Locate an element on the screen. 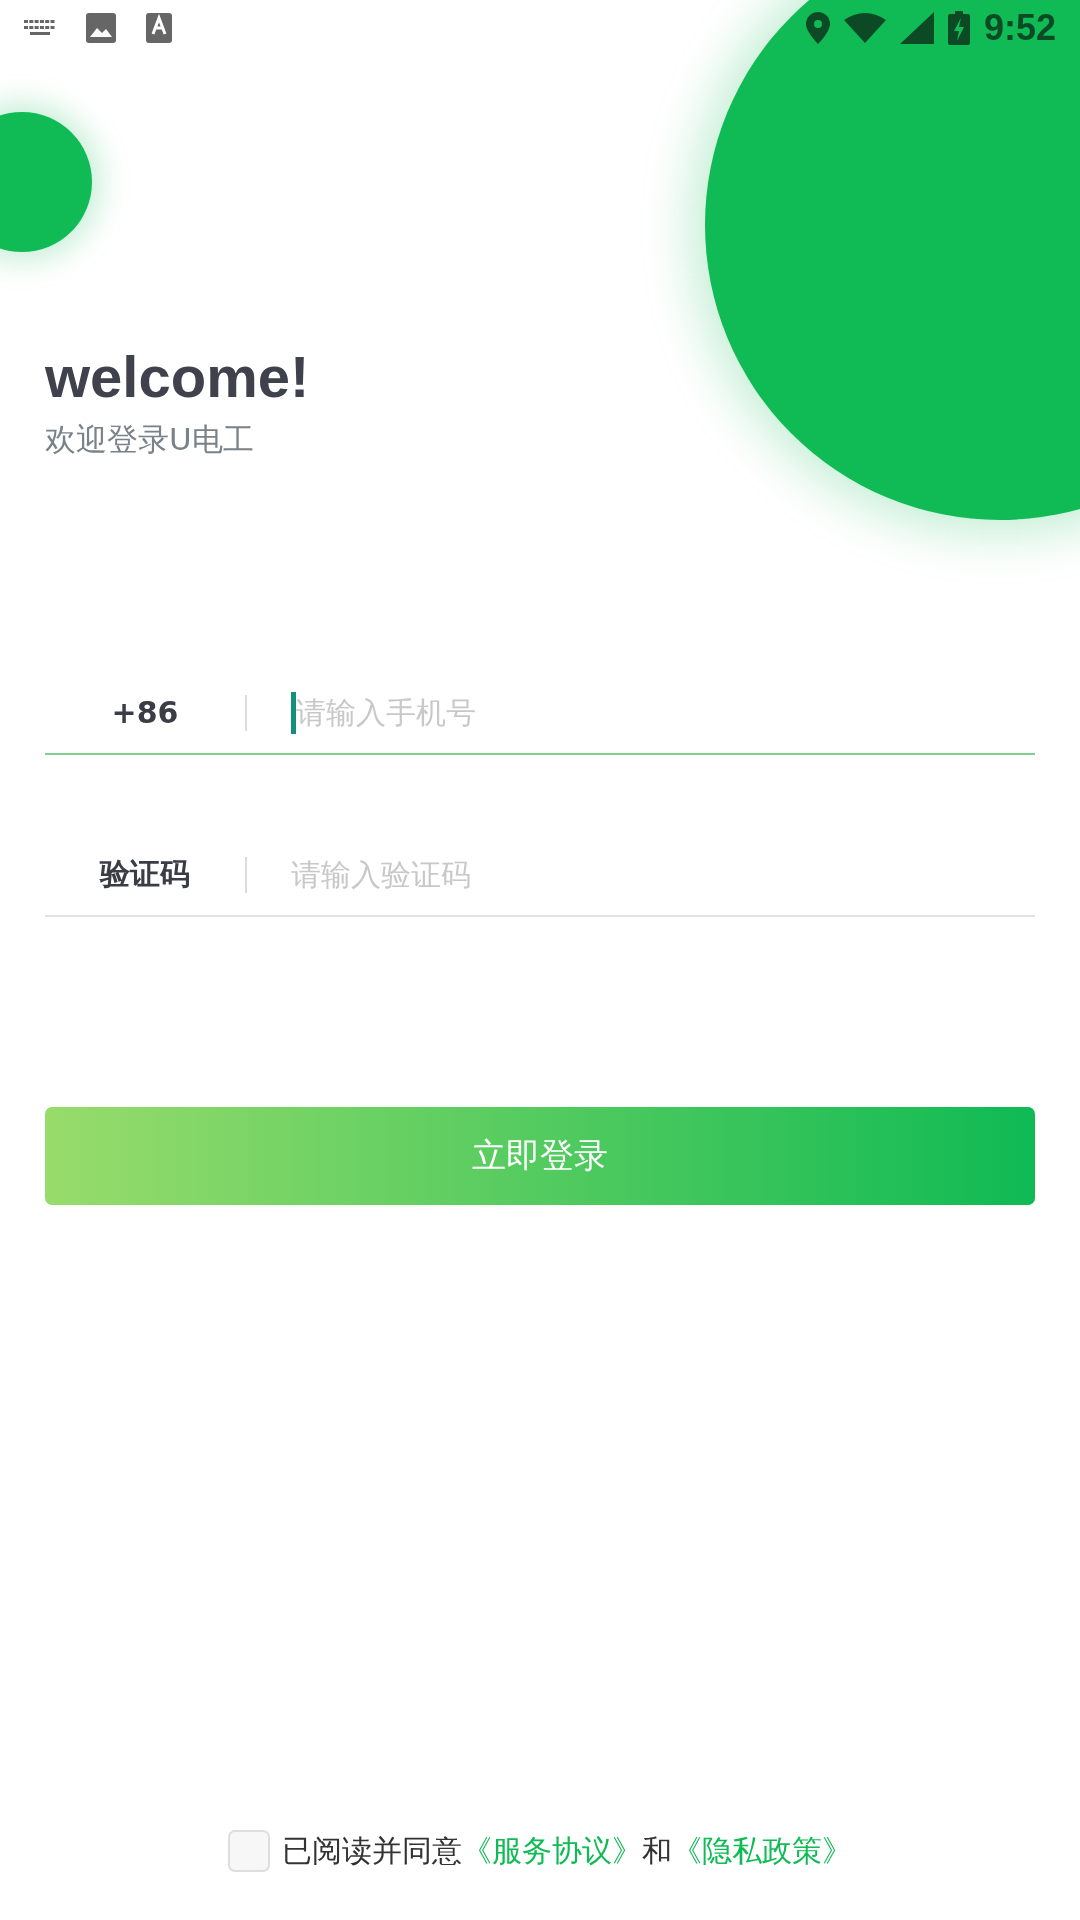 The height and width of the screenshot is (1920, 1080). font-icon is located at coordinates (159, 27).